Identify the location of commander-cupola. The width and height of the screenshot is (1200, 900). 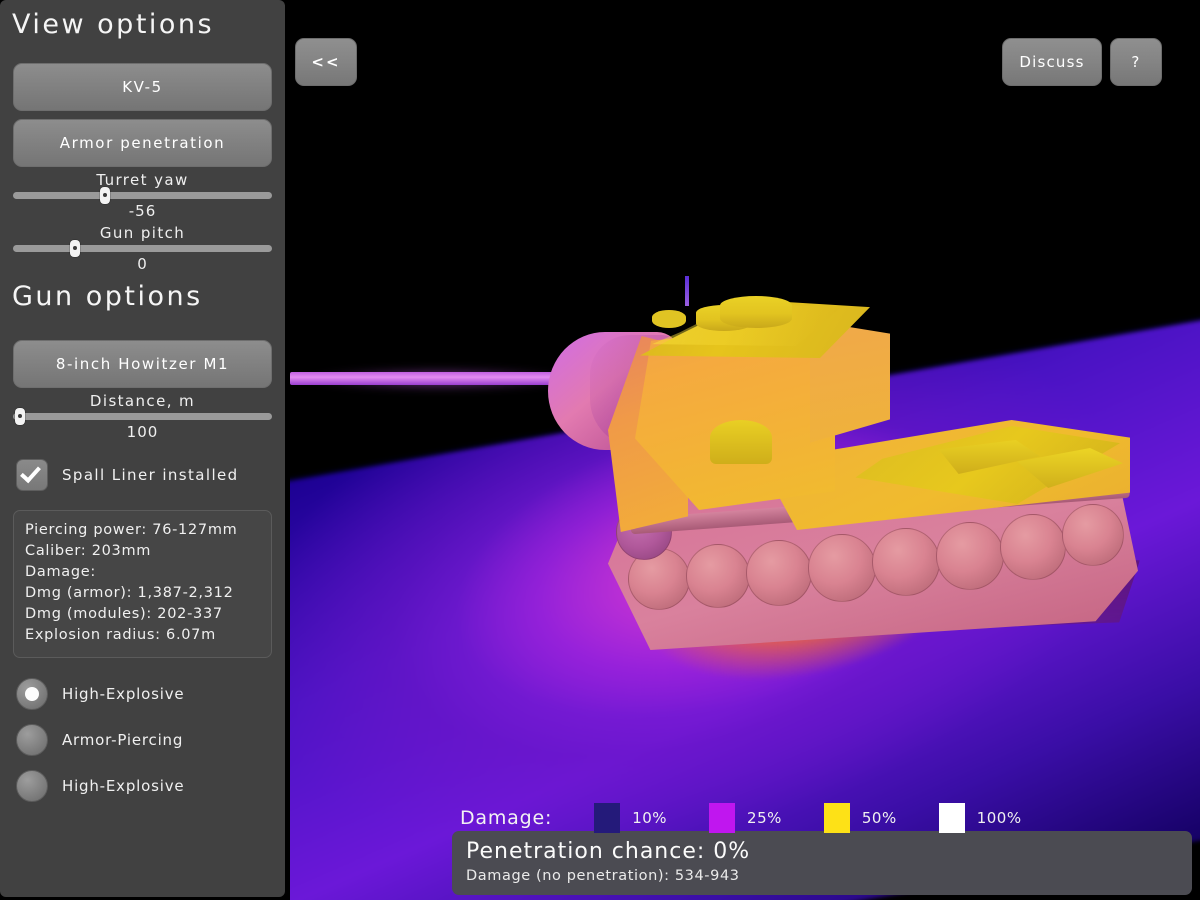
(756, 312).